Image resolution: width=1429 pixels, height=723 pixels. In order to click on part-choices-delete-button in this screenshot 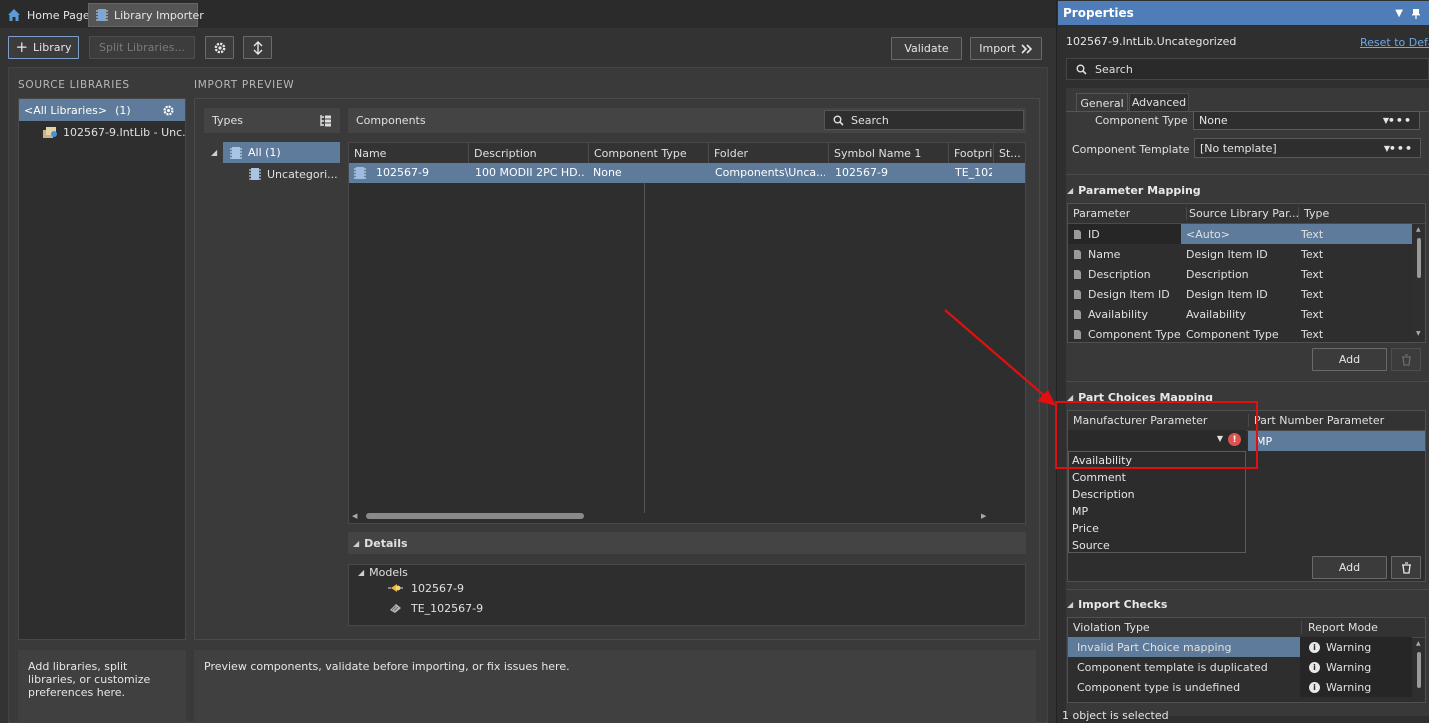, I will do `click(1406, 567)`.